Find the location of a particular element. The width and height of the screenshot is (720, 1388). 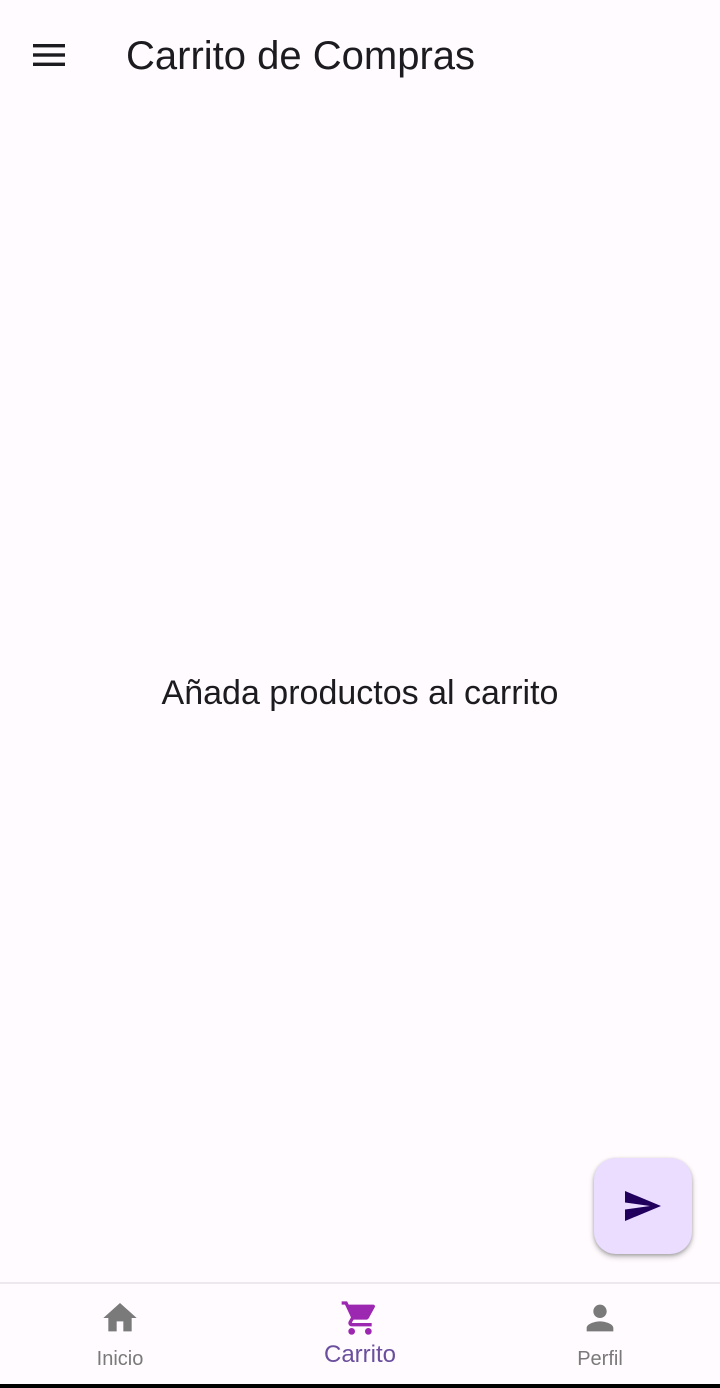

nav-item-inicio: Inicio is located at coordinates (120, 1334).